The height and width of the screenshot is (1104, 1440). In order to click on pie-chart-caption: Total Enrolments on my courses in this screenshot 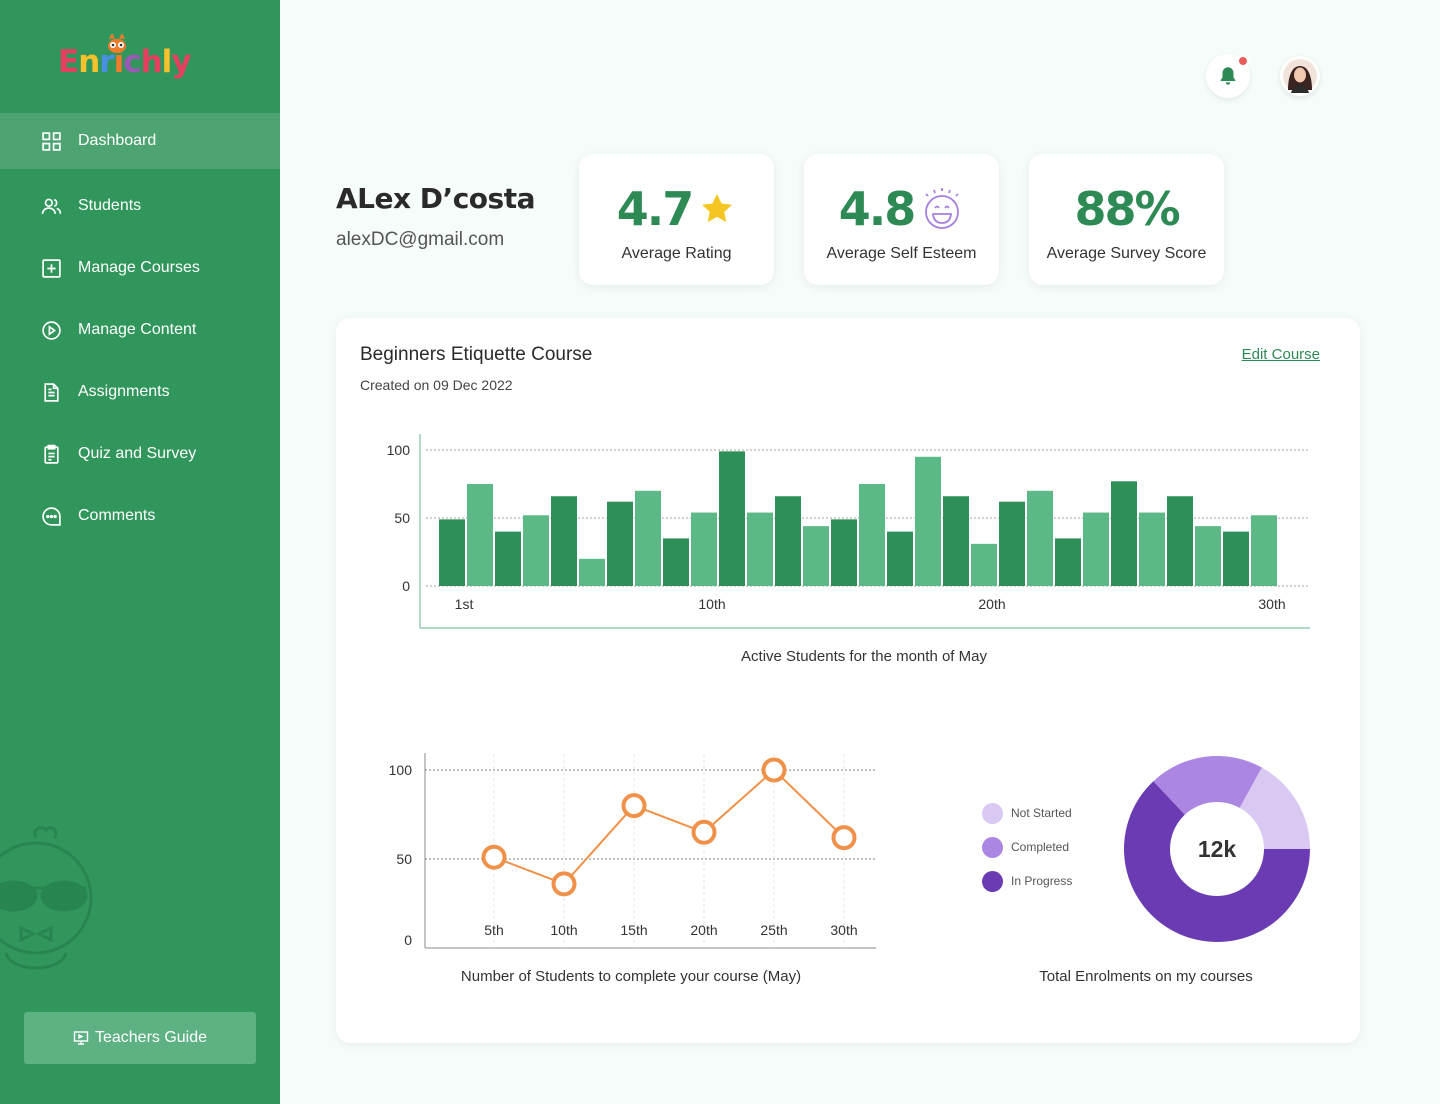, I will do `click(1146, 976)`.